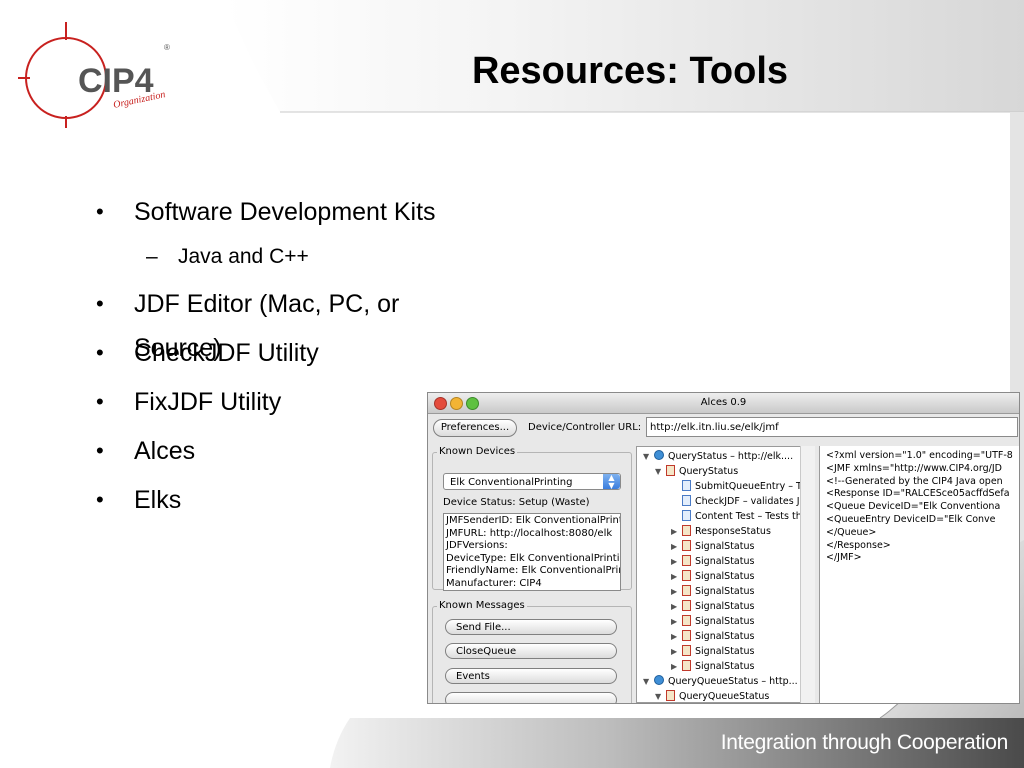  I want to click on tree-row: CheckJDF – validates JI, so click(736, 501).